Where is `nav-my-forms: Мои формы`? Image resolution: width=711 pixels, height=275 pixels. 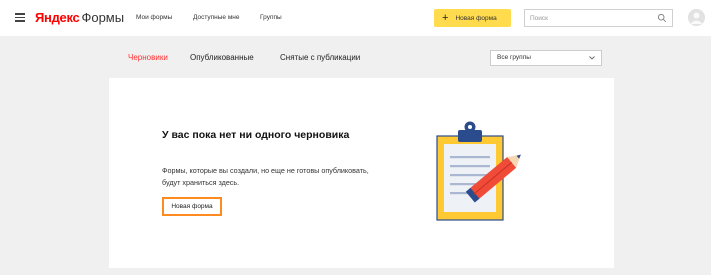
nav-my-forms: Мои формы is located at coordinates (154, 17).